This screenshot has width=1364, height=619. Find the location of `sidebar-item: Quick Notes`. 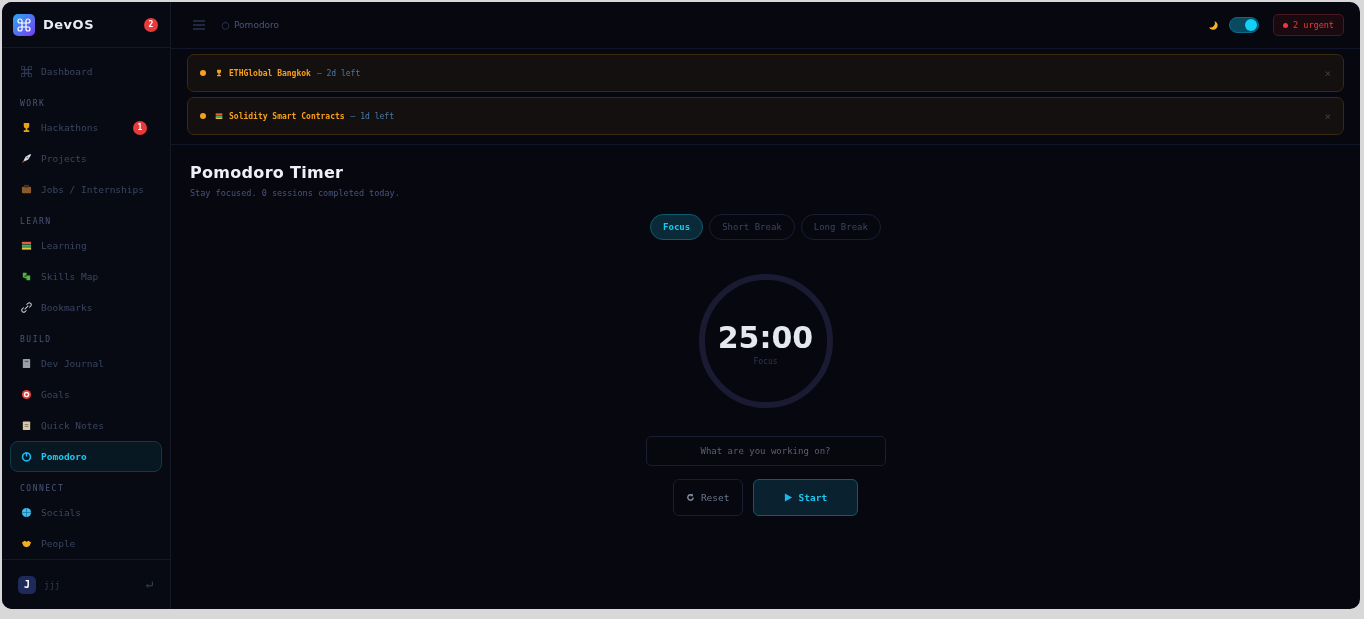

sidebar-item: Quick Notes is located at coordinates (86, 426).